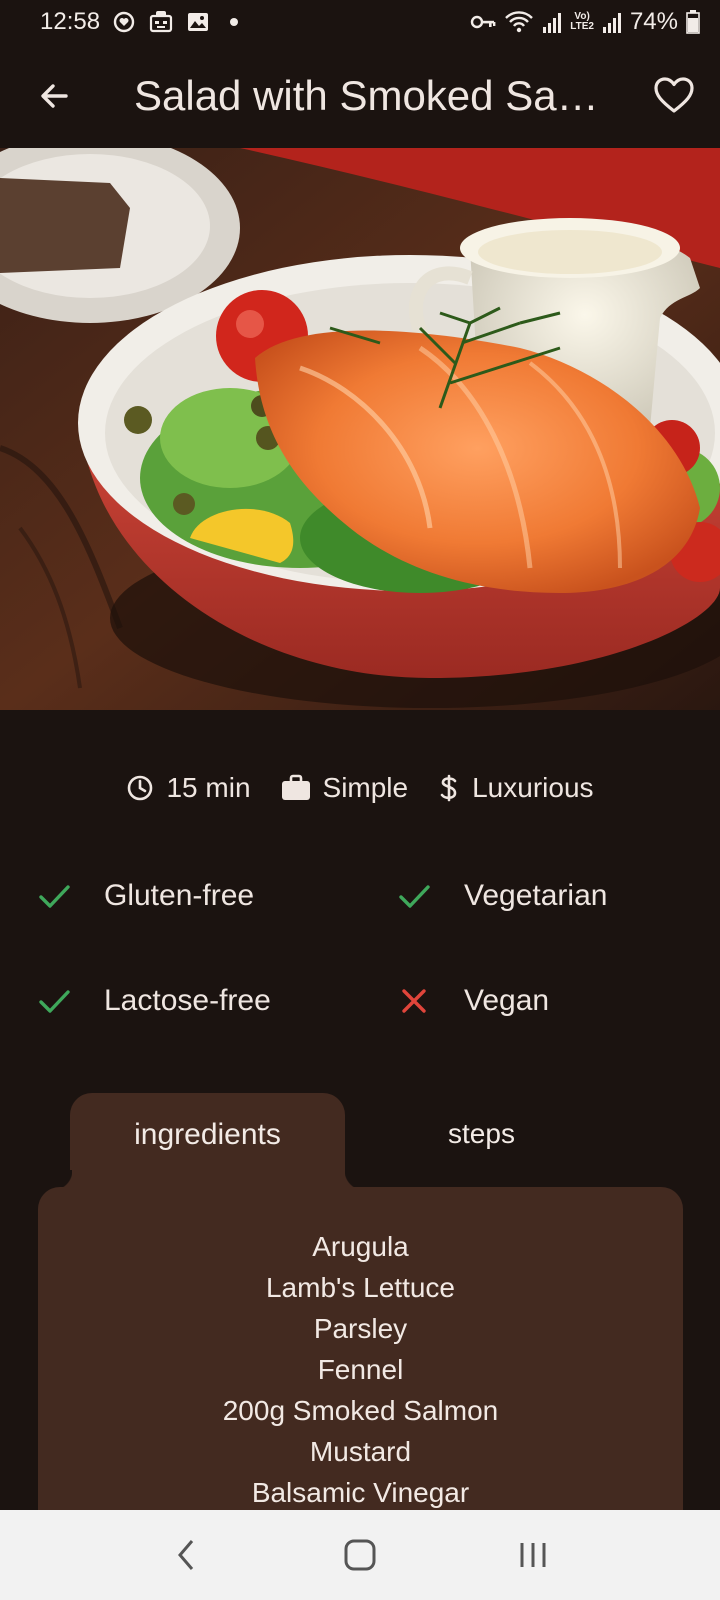 The width and height of the screenshot is (720, 1600). I want to click on chevron-left-icon, so click(185, 1555).